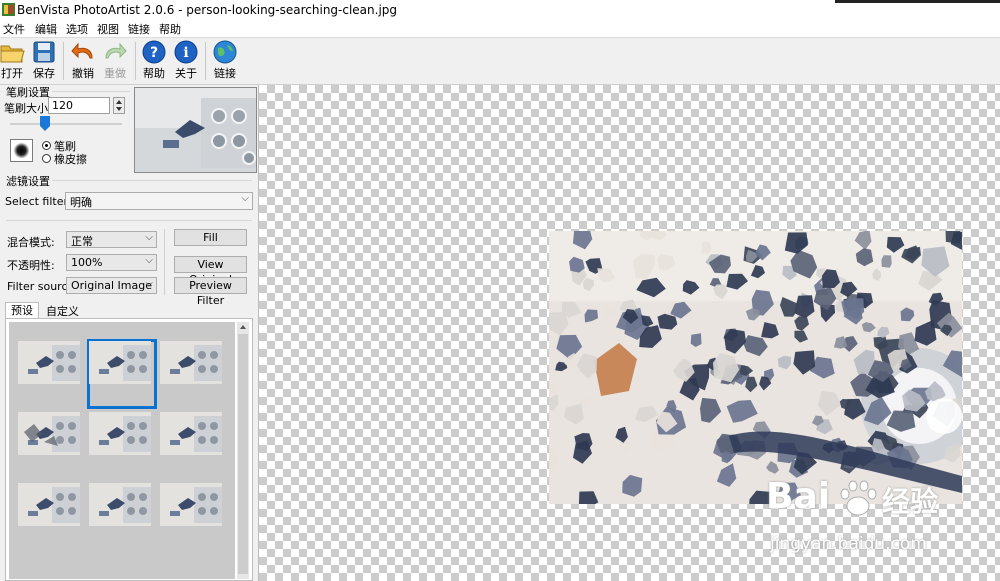 The height and width of the screenshot is (581, 1000). What do you see at coordinates (81, 202) in the screenshot?
I see `filter-select-value: 明确` at bounding box center [81, 202].